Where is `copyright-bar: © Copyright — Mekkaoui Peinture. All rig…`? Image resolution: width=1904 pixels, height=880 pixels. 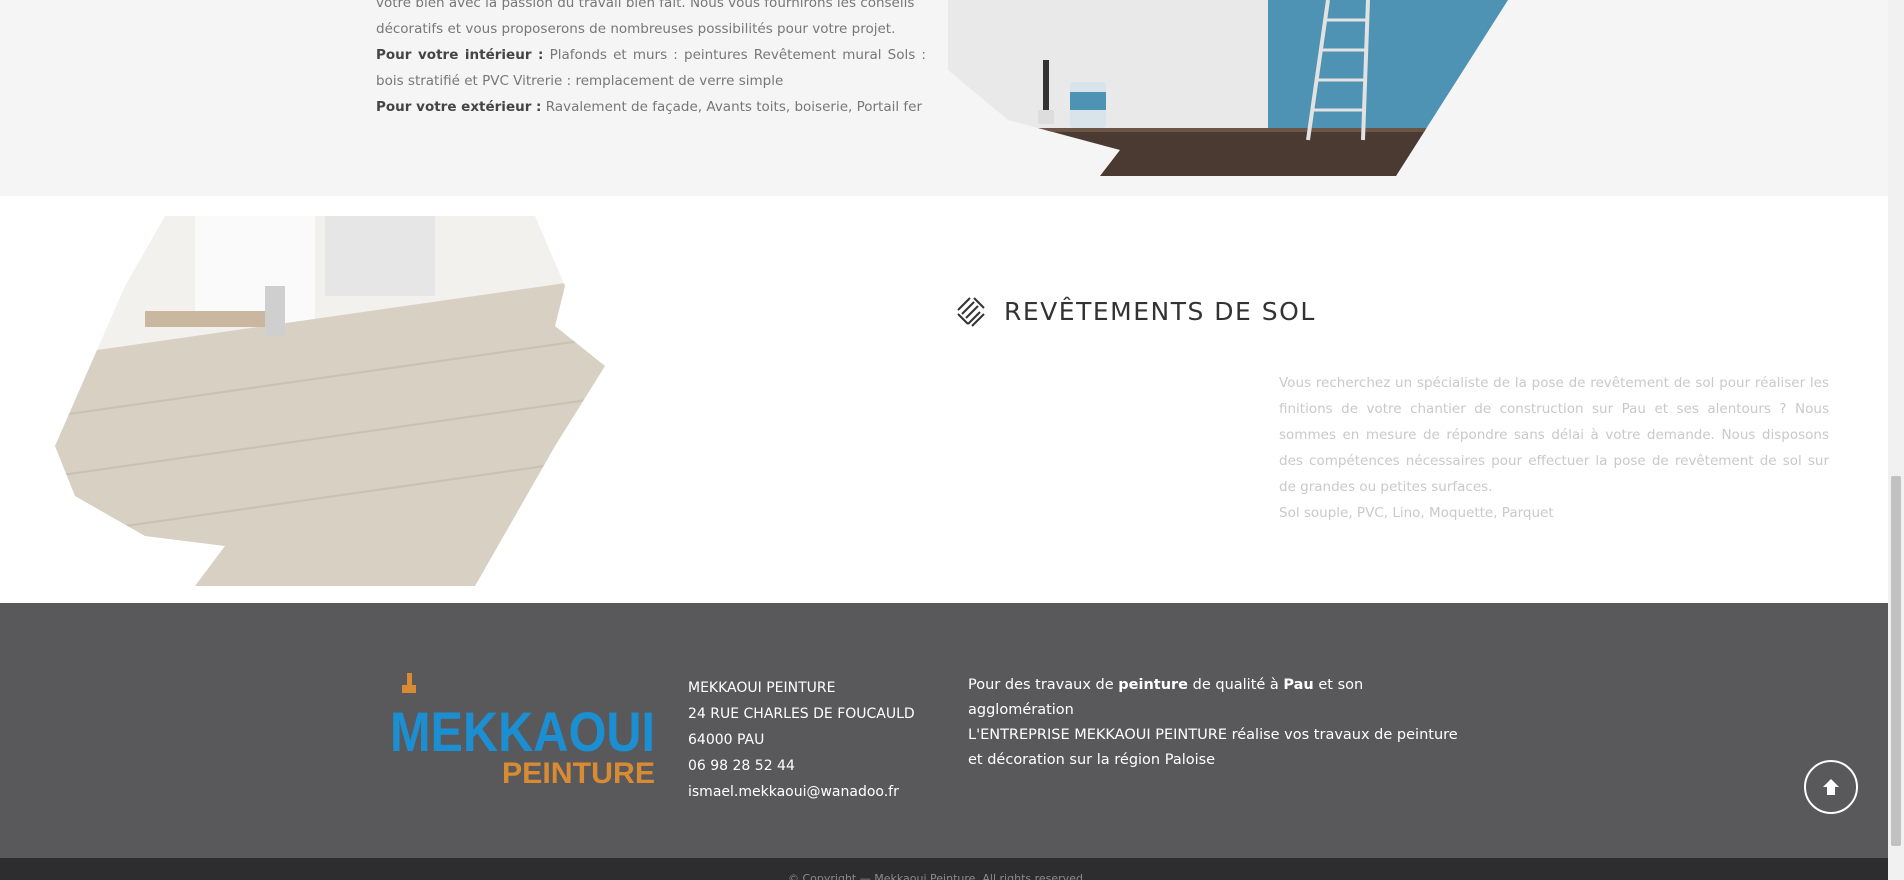 copyright-bar: © Copyright — Mekkaoui Peinture. All rig… is located at coordinates (944, 869).